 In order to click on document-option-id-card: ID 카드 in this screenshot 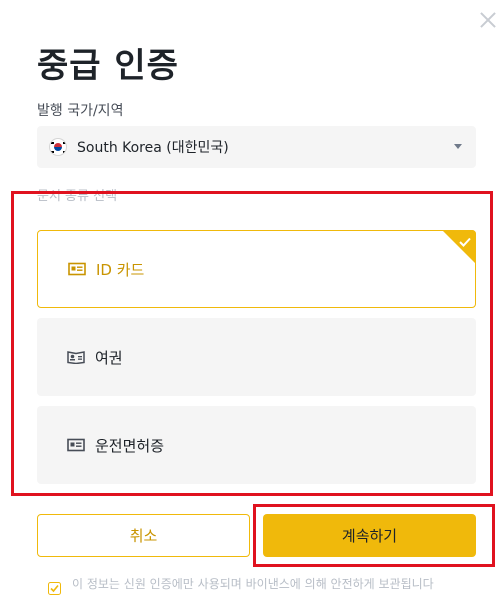, I will do `click(256, 269)`.